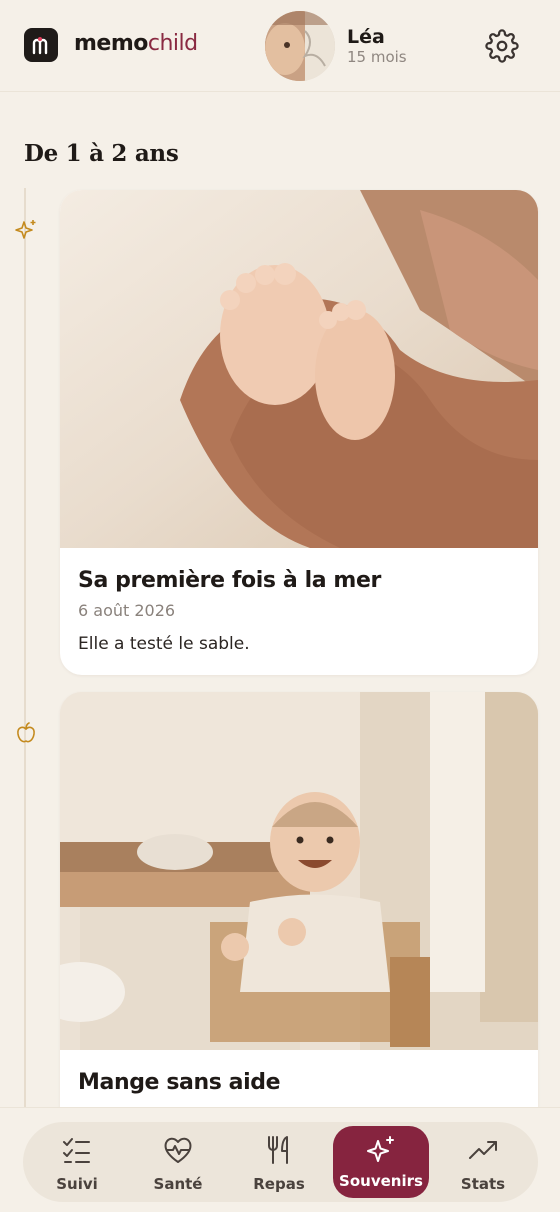  What do you see at coordinates (300, 46) in the screenshot?
I see `child-avatar` at bounding box center [300, 46].